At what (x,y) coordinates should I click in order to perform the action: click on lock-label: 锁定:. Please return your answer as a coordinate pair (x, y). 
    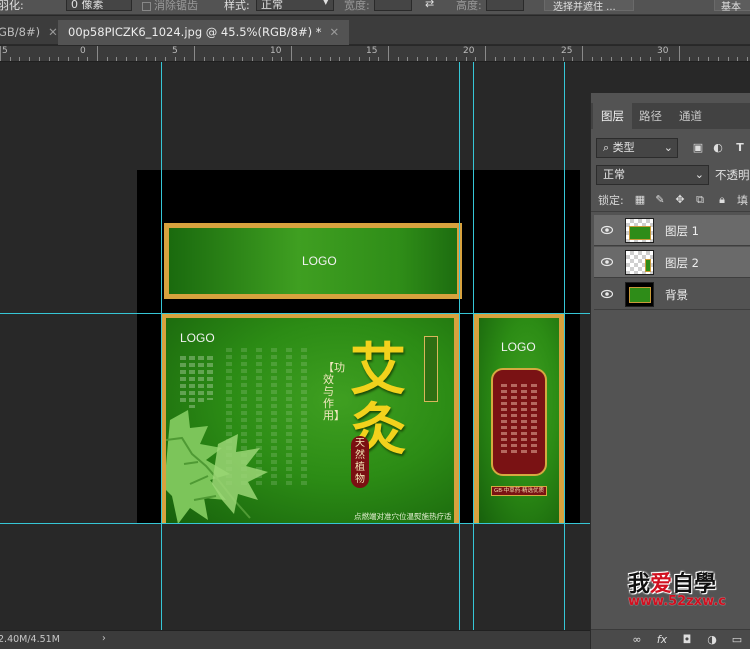
    Looking at the image, I should click on (611, 200).